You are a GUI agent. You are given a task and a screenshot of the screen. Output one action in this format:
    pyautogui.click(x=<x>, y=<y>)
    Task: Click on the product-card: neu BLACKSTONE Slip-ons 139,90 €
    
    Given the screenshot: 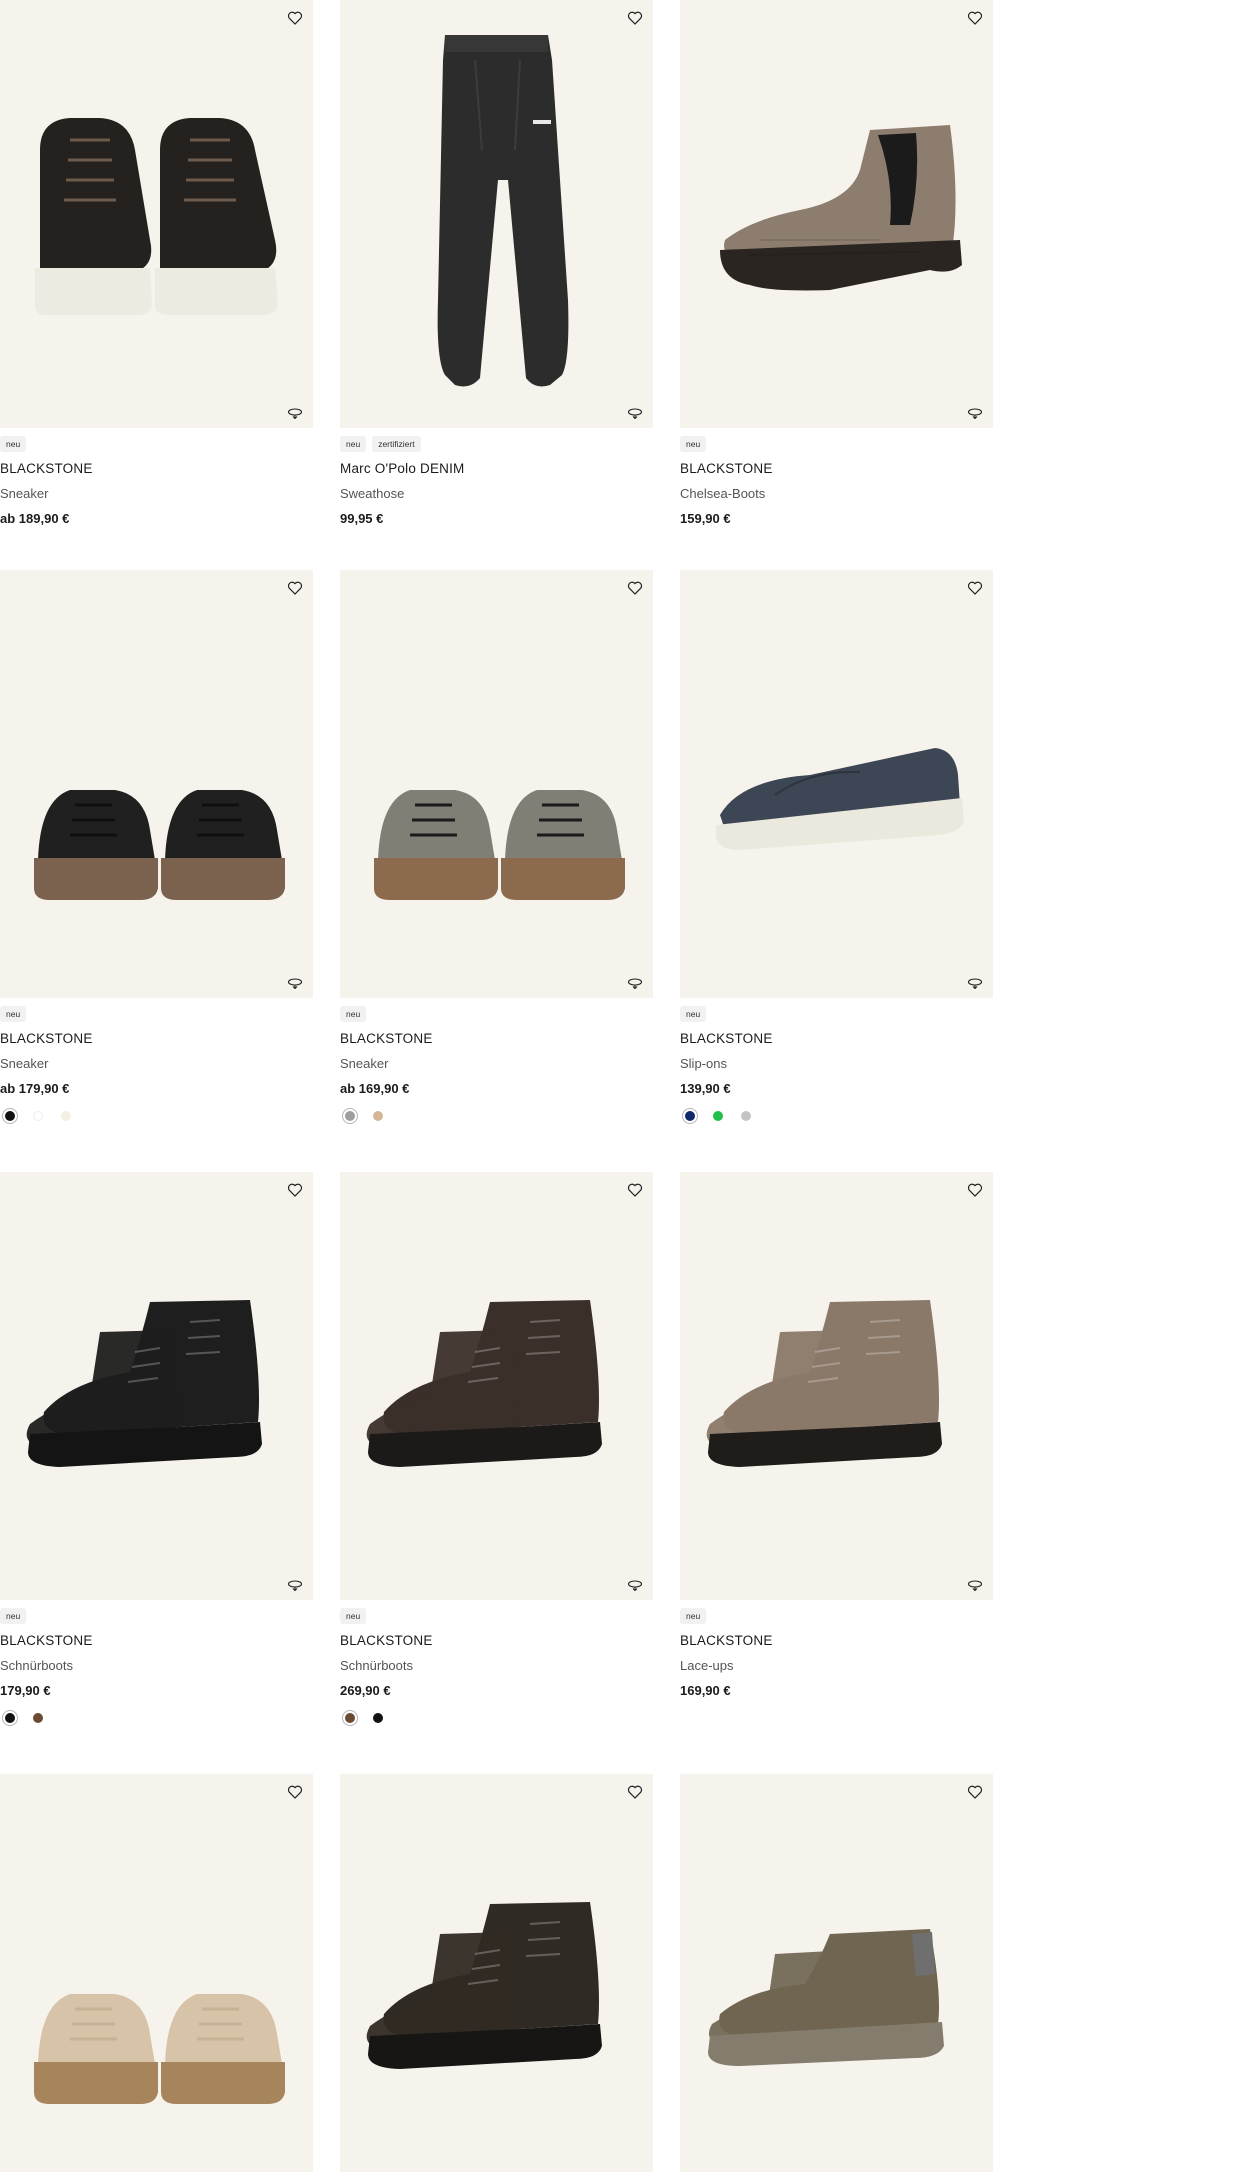 What is the action you would take?
    pyautogui.click(x=836, y=853)
    